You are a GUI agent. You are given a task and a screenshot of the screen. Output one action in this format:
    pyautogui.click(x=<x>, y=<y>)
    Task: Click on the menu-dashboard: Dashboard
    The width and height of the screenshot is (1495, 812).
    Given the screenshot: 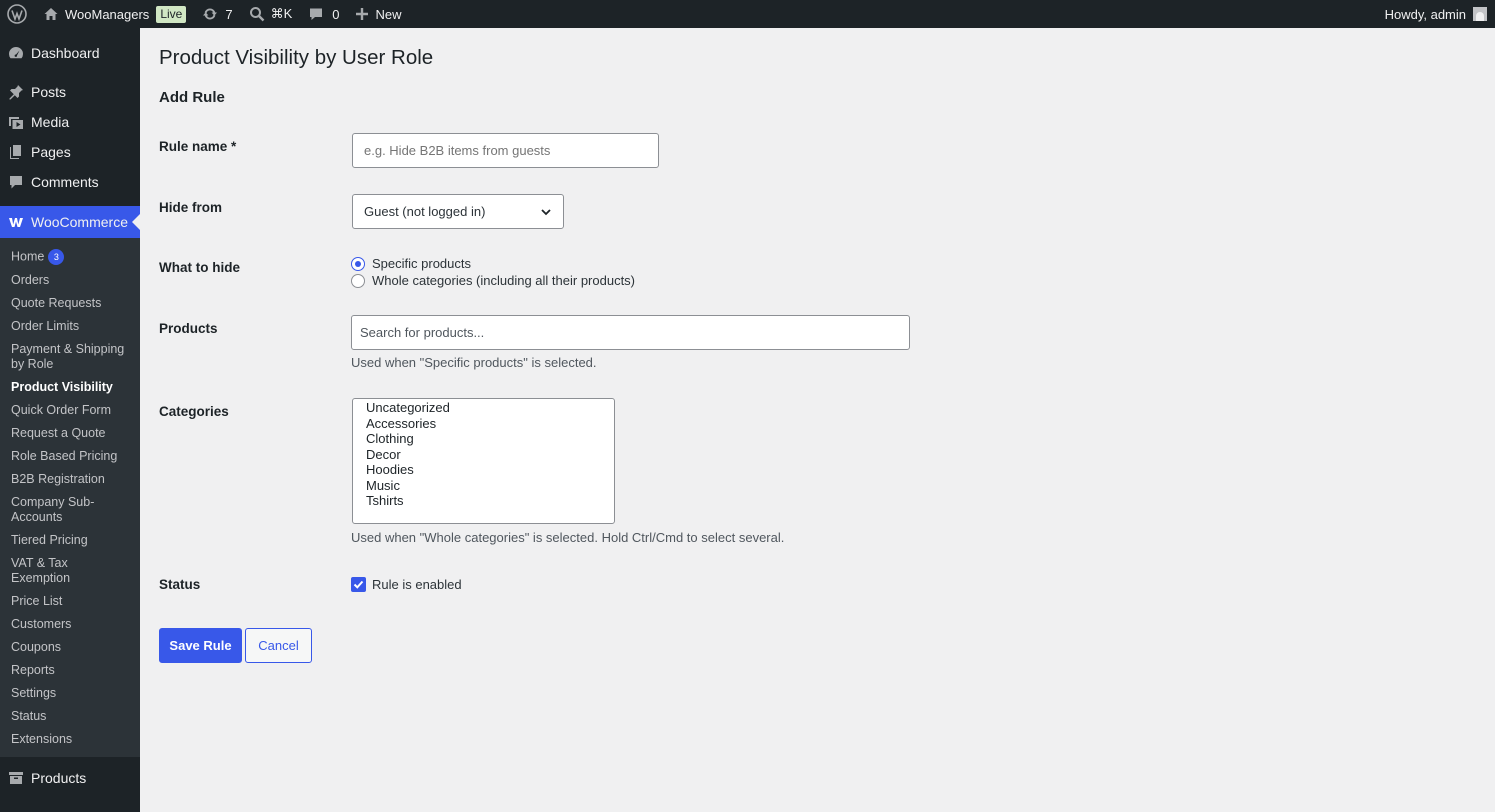 What is the action you would take?
    pyautogui.click(x=70, y=53)
    